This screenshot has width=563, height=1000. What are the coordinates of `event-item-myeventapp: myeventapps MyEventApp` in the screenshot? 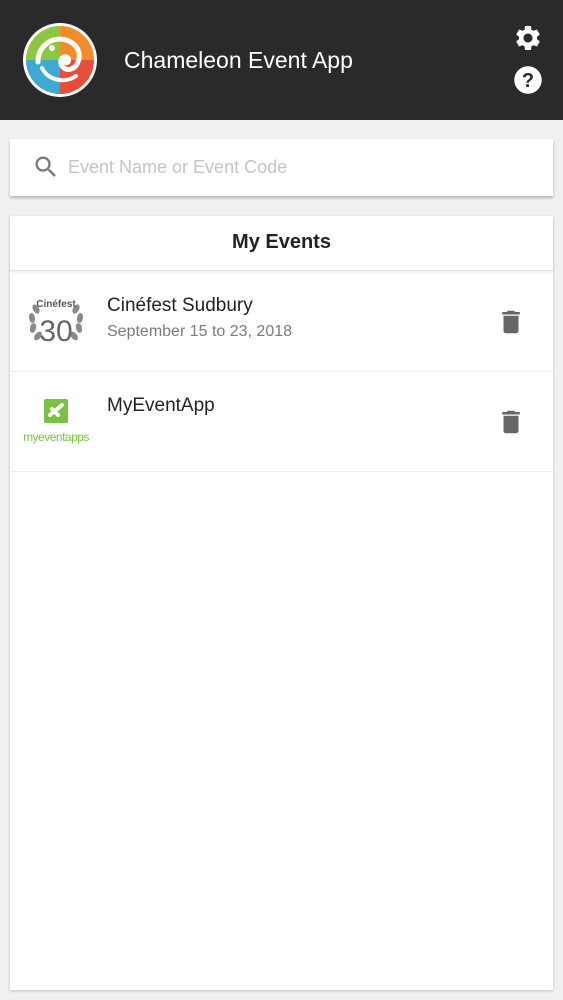 It's located at (281, 421).